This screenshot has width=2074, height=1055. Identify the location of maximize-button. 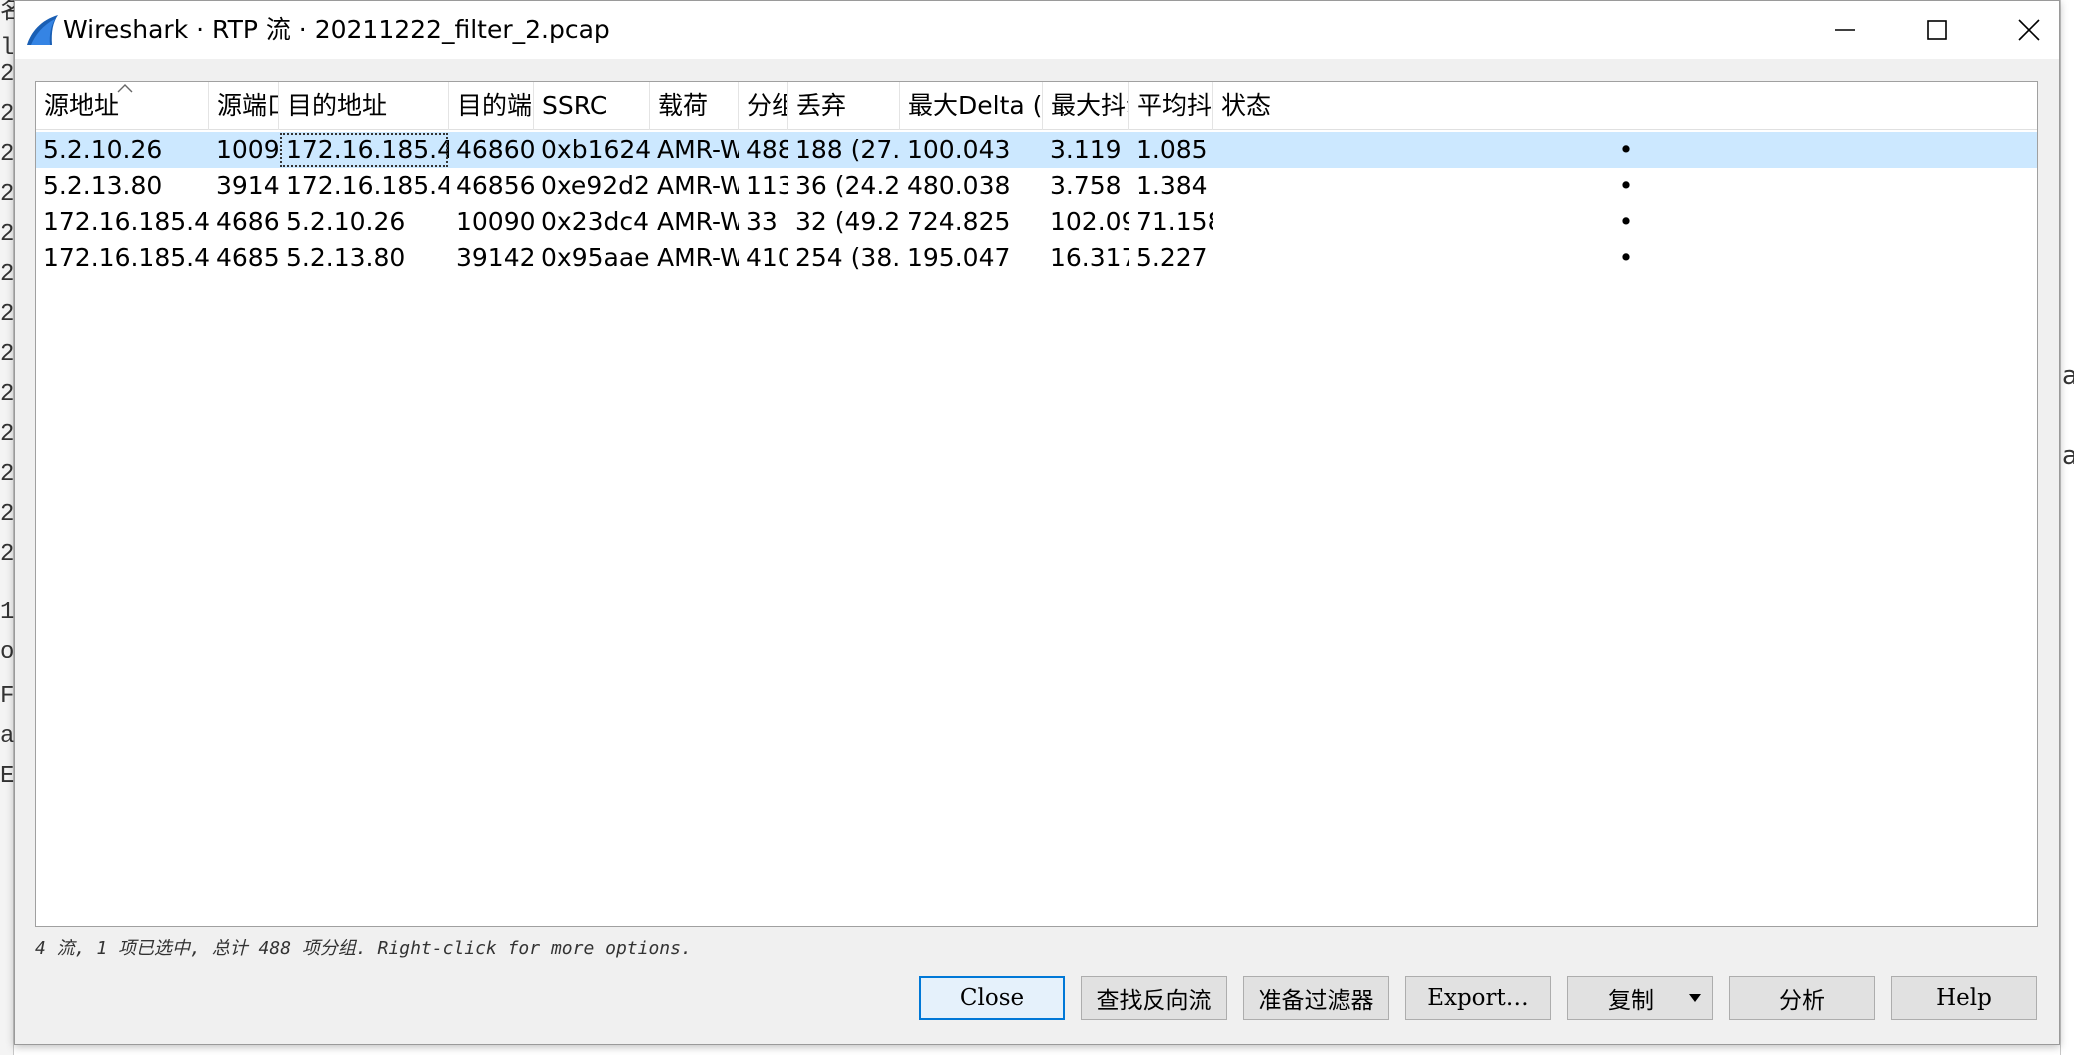
(1937, 30).